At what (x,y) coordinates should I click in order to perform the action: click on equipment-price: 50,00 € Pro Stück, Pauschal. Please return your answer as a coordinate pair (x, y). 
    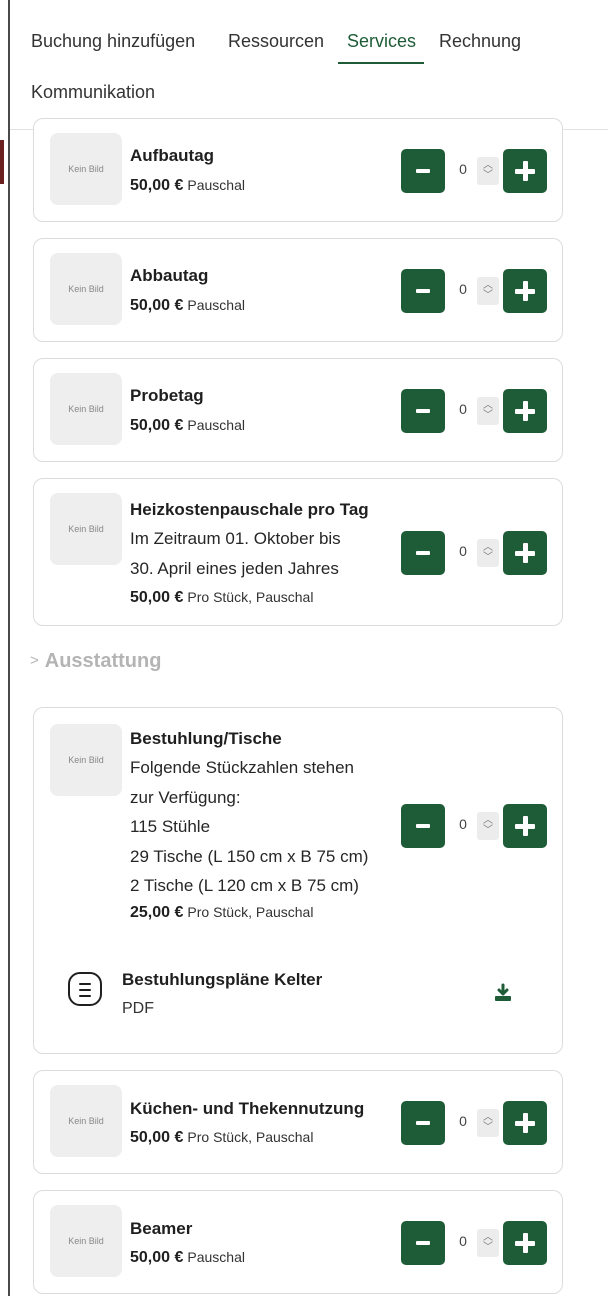
    Looking at the image, I should click on (221, 1138).